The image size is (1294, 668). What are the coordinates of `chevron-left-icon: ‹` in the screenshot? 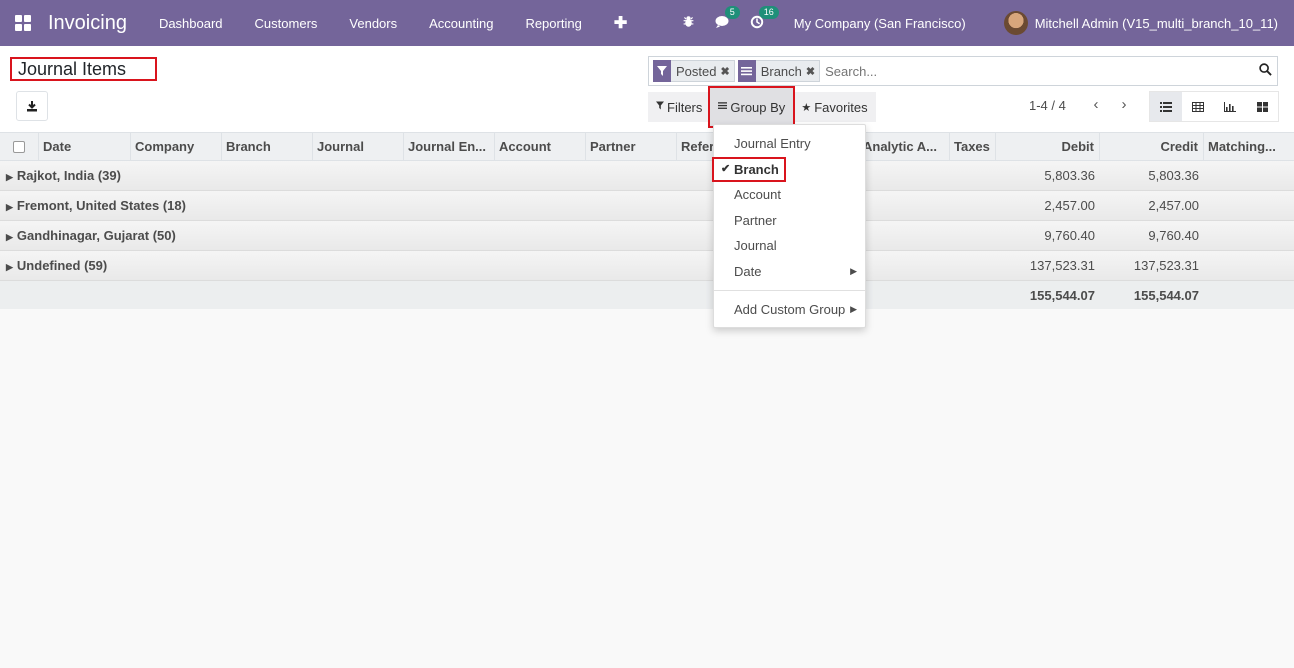 It's located at (1096, 104).